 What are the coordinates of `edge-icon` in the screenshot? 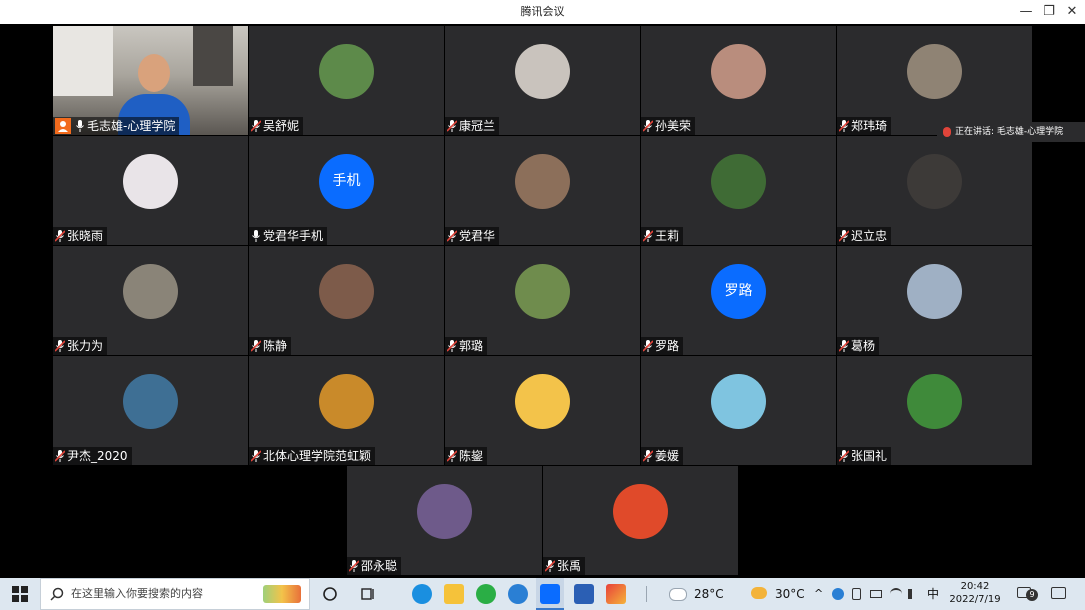 It's located at (422, 594).